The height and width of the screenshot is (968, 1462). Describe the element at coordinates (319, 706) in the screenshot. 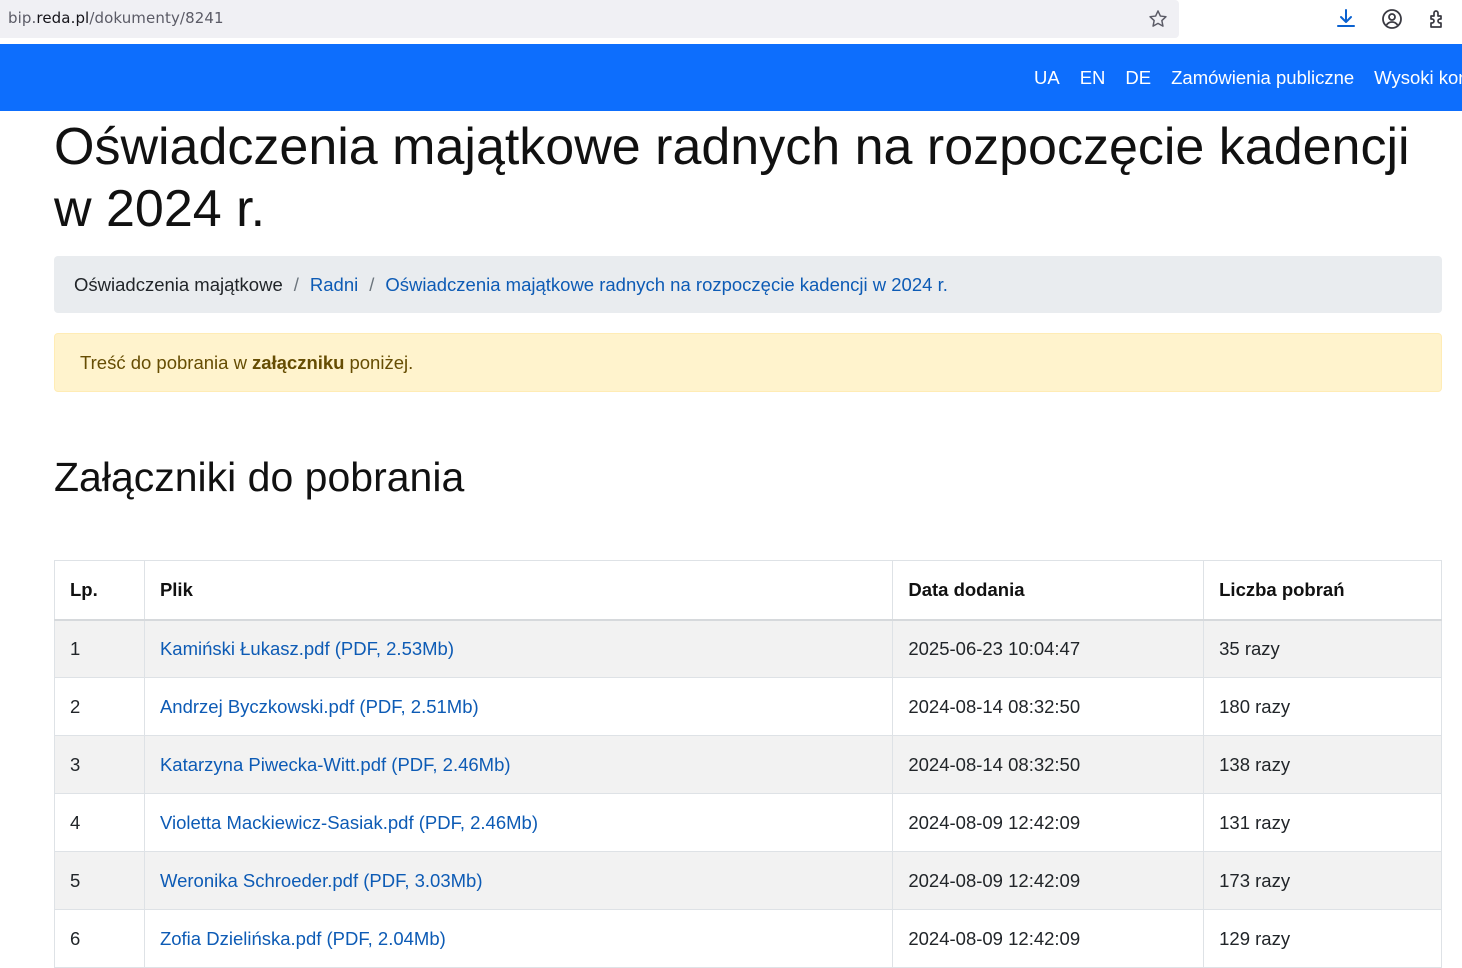

I see `file-link: Andrzej Byczkowski.pdf (PDF, 2.51Mb)` at that location.